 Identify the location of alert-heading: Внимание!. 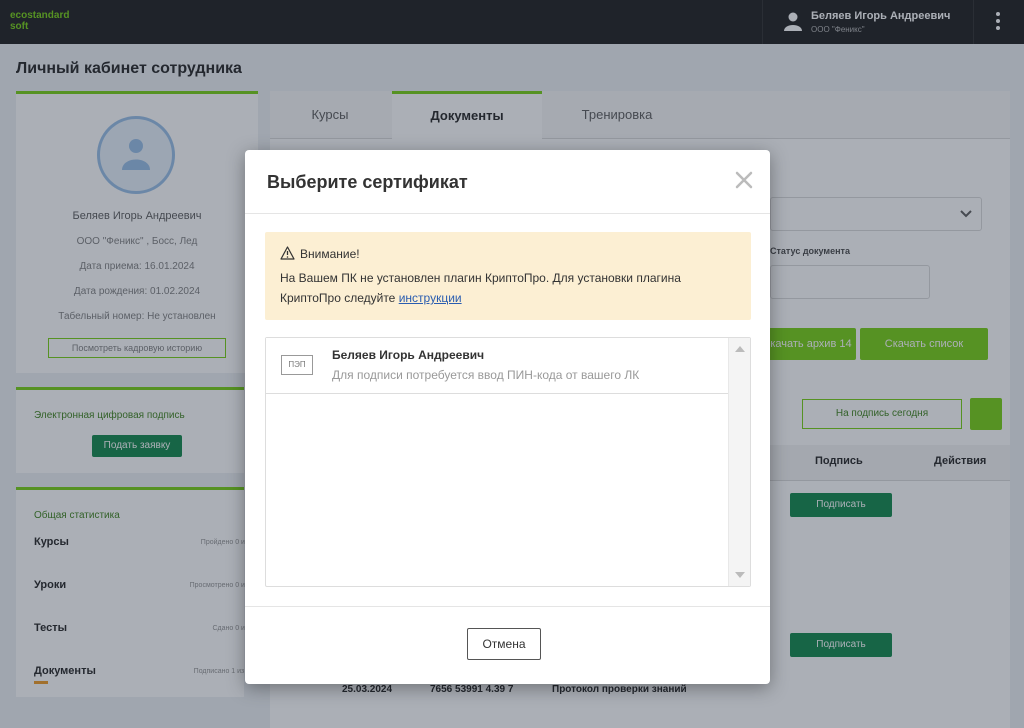
(330, 254).